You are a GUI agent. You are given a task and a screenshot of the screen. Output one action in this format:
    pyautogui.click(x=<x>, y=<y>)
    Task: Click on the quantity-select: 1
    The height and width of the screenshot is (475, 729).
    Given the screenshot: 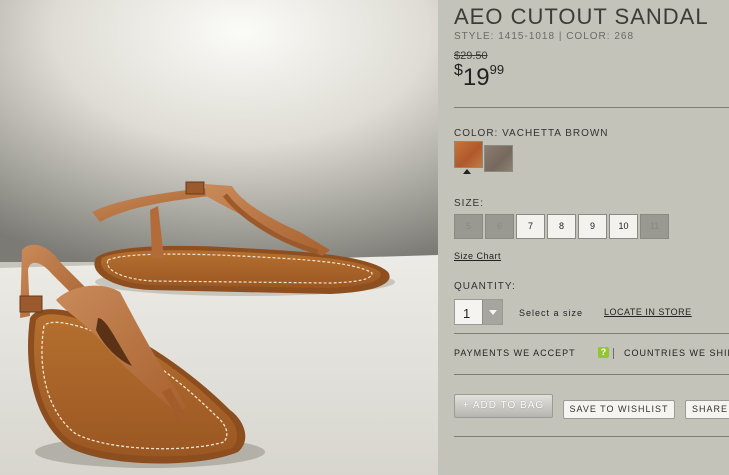 What is the action you would take?
    pyautogui.click(x=478, y=312)
    